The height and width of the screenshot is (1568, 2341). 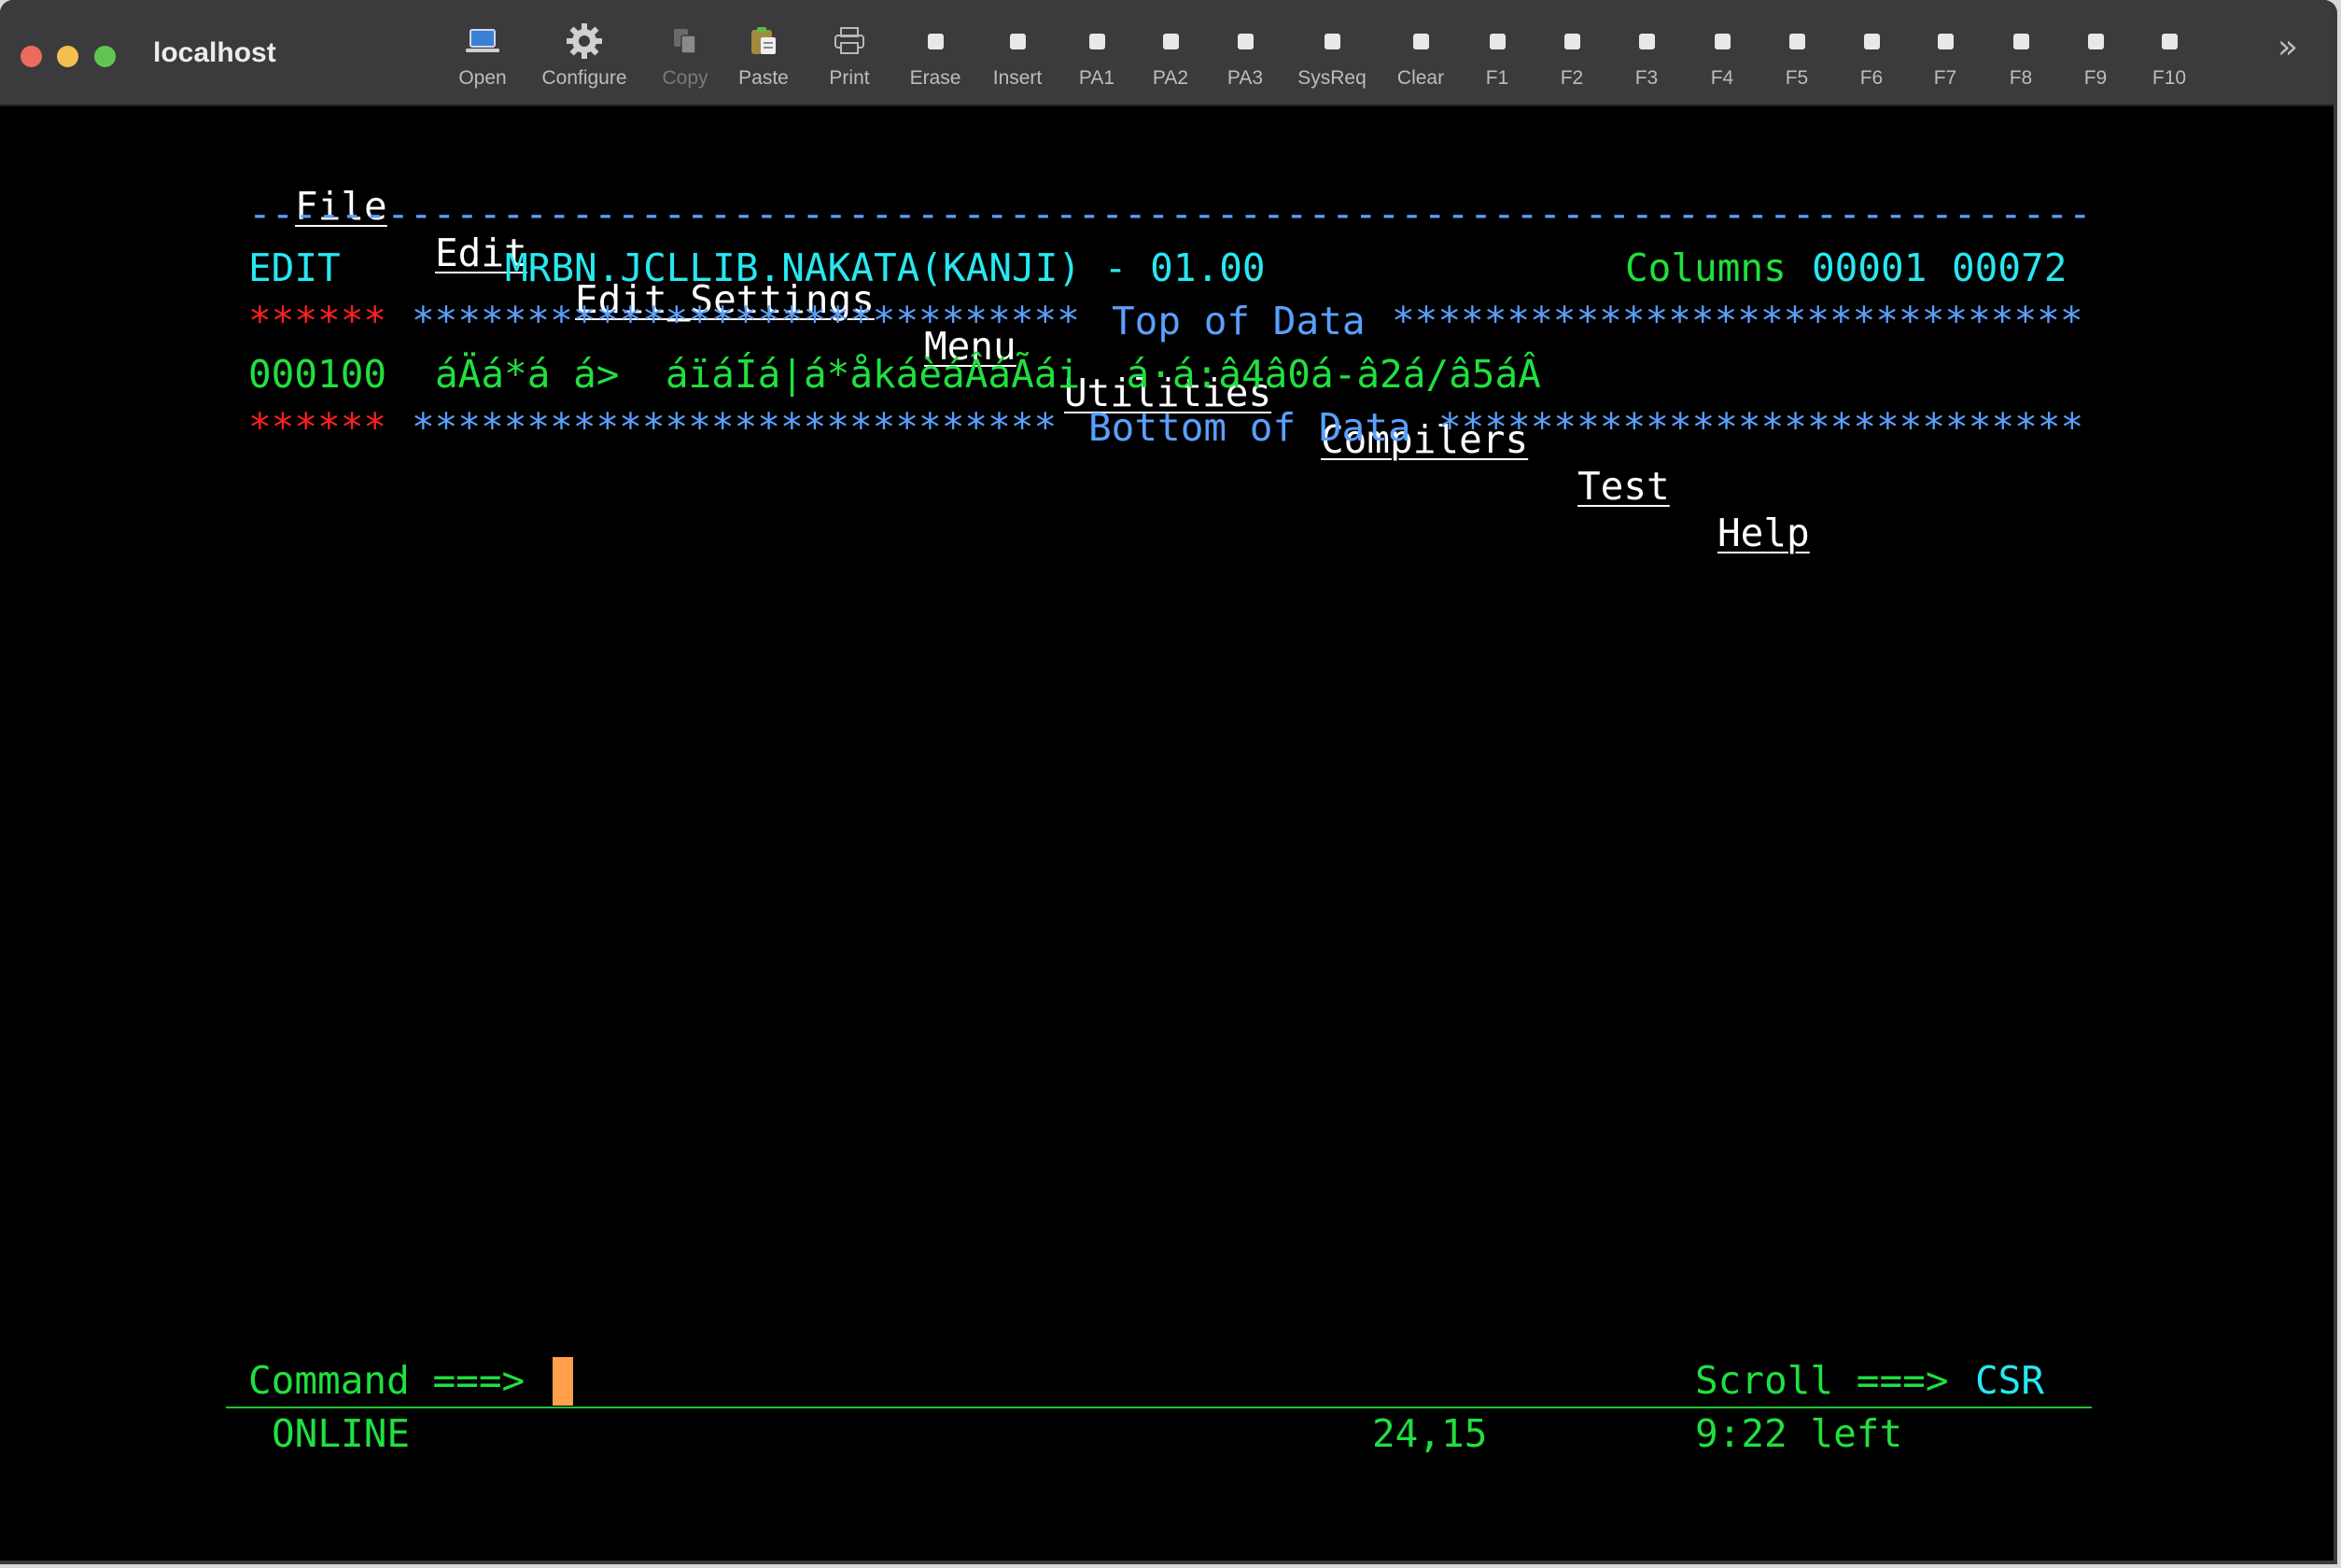 What do you see at coordinates (2010, 267) in the screenshot?
I see `columns-end: 00072` at bounding box center [2010, 267].